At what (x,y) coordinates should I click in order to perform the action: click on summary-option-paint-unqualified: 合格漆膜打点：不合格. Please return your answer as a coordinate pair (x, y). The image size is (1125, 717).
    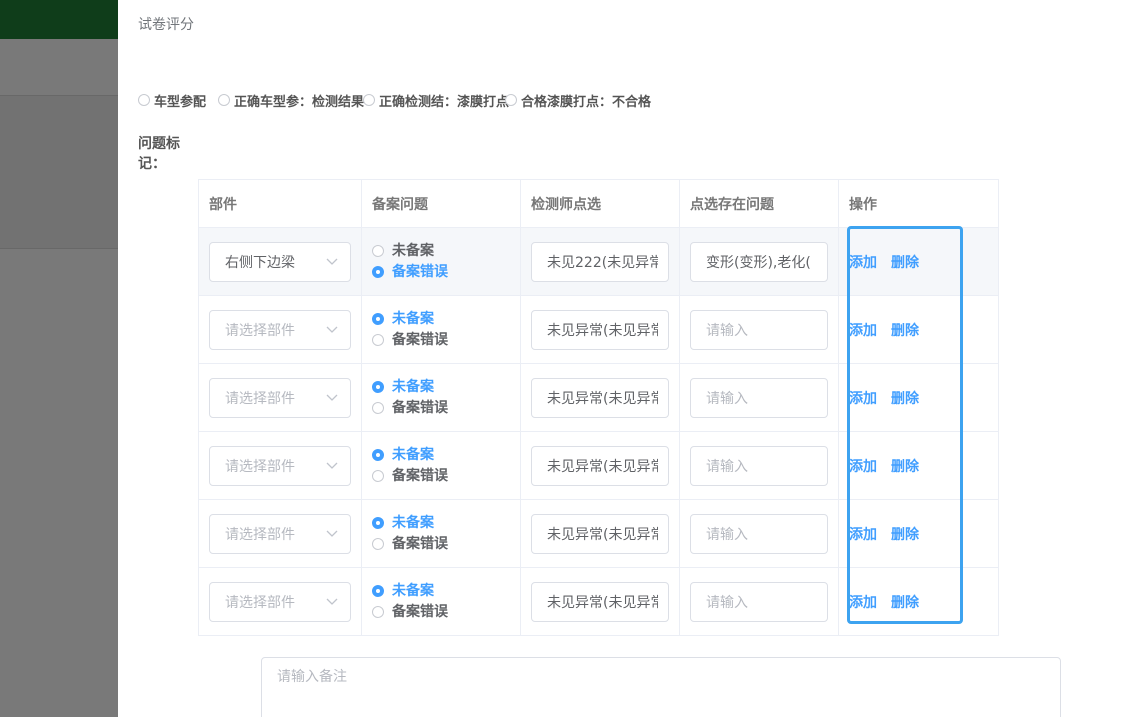
    Looking at the image, I should click on (578, 100).